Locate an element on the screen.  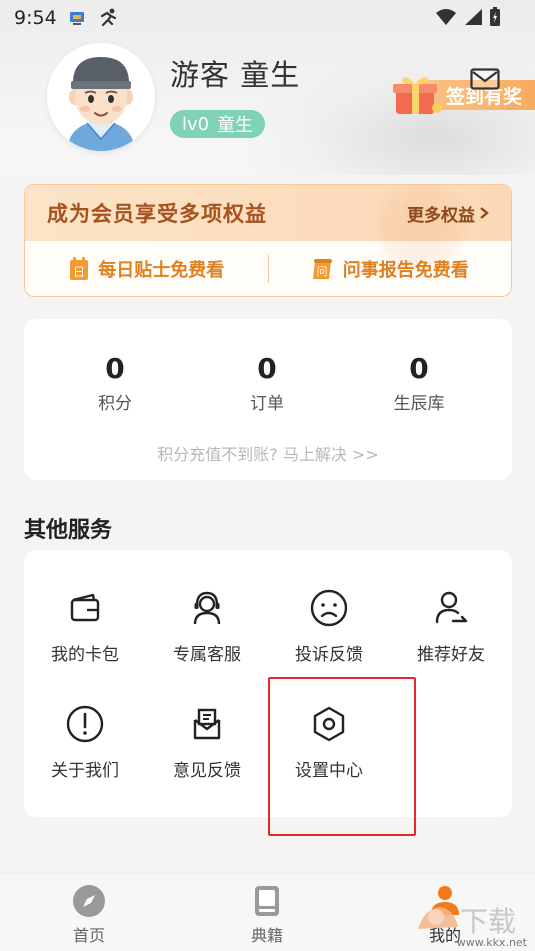
nav-classics: 典籍 is located at coordinates (267, 912).